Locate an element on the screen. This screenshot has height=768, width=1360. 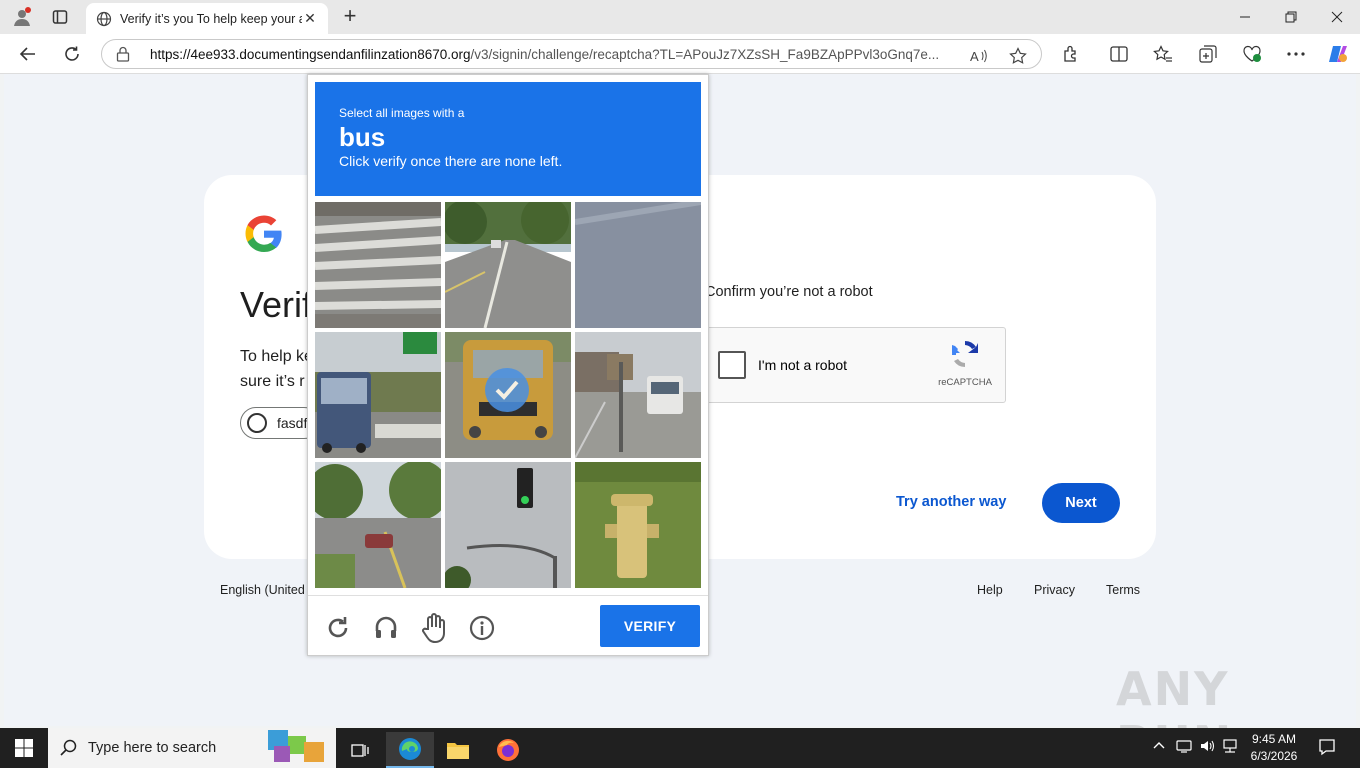
captcha-instruction-line3: Click verify once there are none left. is located at coordinates (451, 161).